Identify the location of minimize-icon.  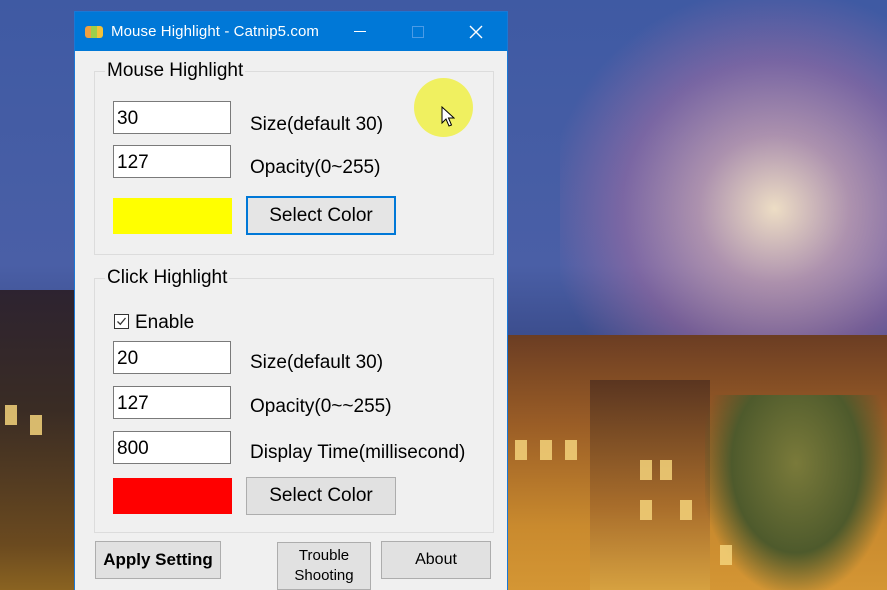
(360, 31).